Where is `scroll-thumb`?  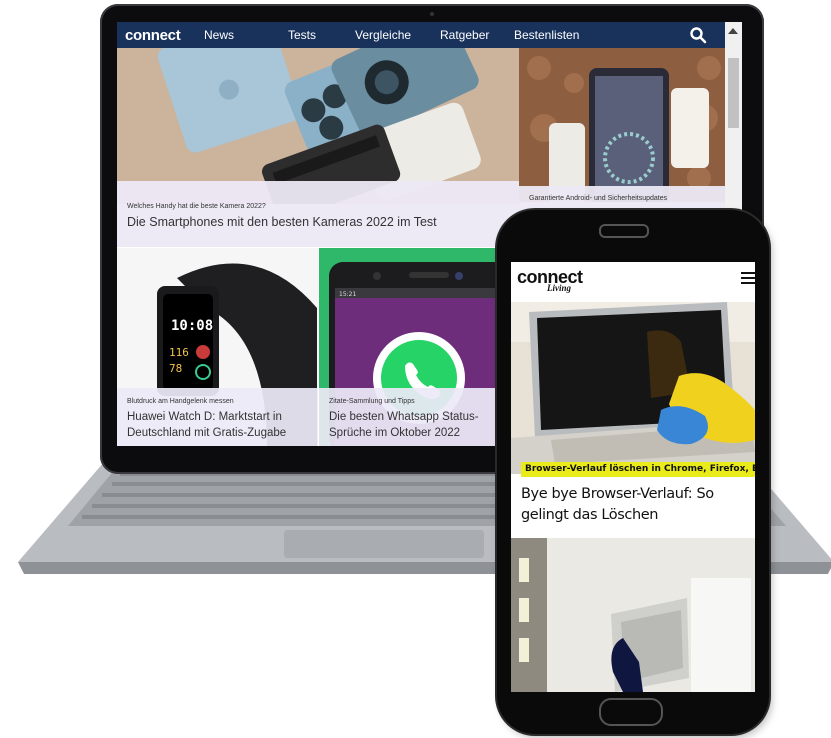 scroll-thumb is located at coordinates (733, 93).